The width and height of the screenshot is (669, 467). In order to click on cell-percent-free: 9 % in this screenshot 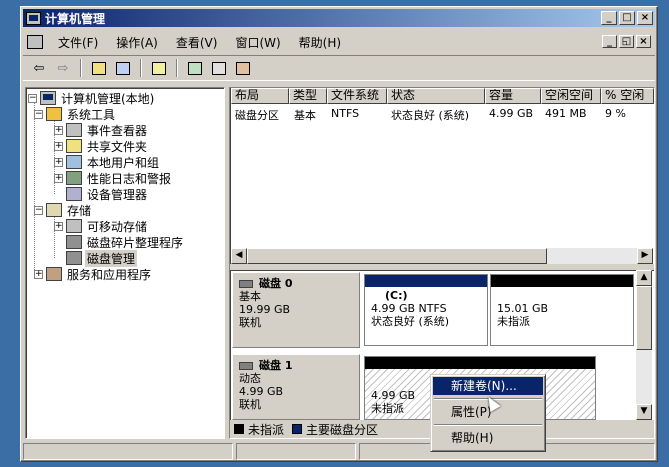, I will do `click(615, 113)`.